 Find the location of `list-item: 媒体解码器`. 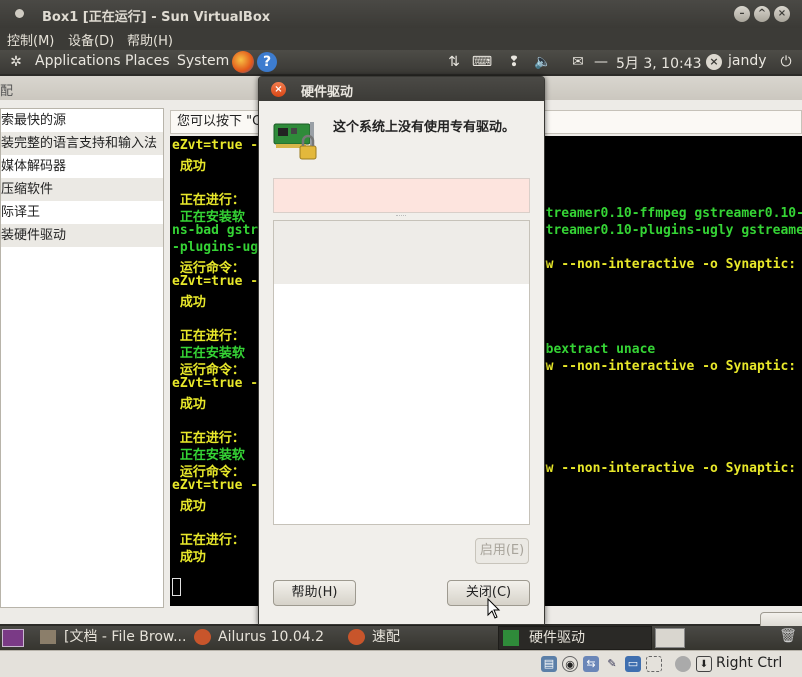

list-item: 媒体解码器 is located at coordinates (82, 166).